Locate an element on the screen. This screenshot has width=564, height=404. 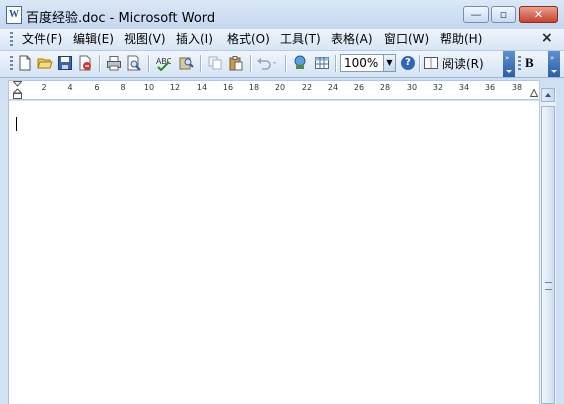
ruler-tick-label: 10 is located at coordinates (149, 87).